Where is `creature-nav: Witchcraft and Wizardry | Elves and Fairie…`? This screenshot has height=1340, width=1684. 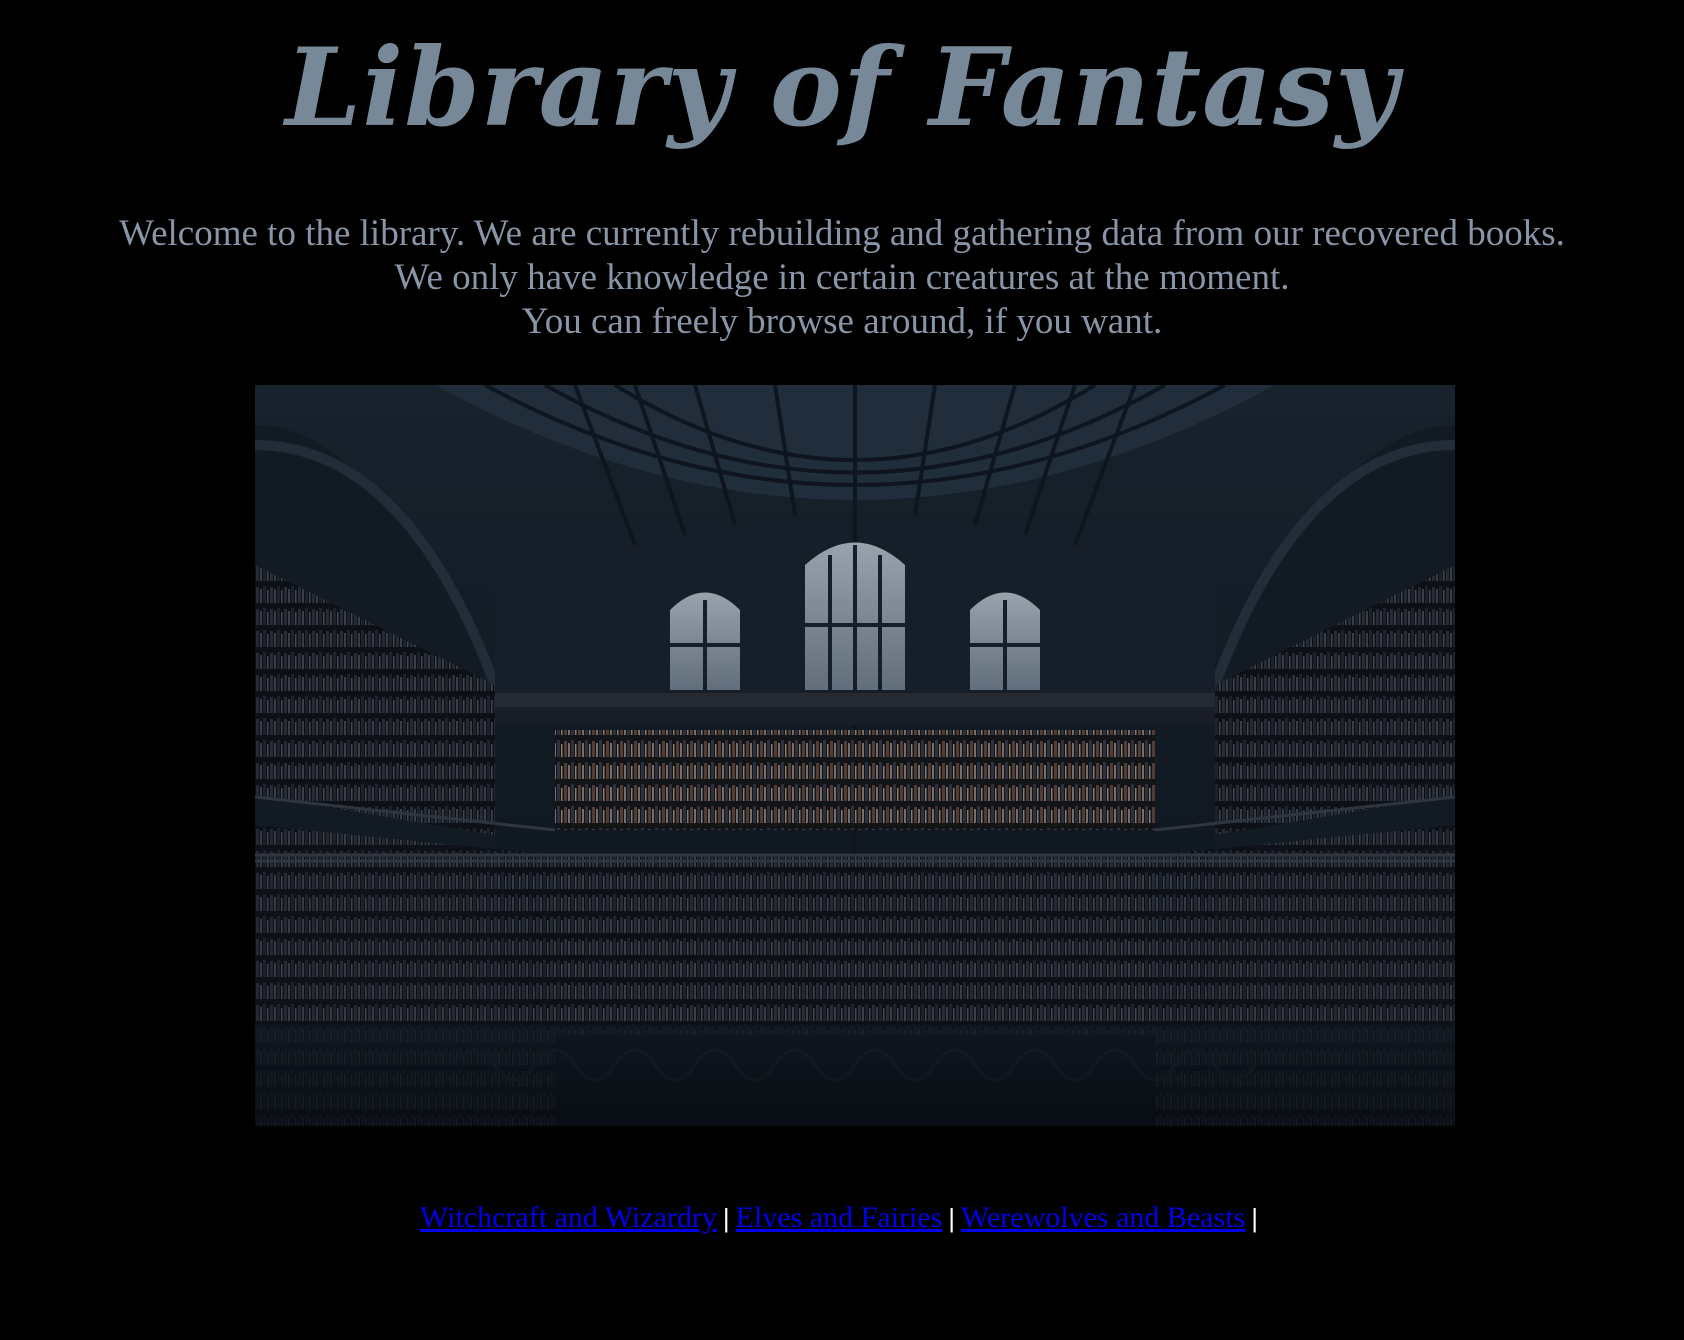 creature-nav: Witchcraft and Wizardry | Elves and Fairie… is located at coordinates (842, 1218).